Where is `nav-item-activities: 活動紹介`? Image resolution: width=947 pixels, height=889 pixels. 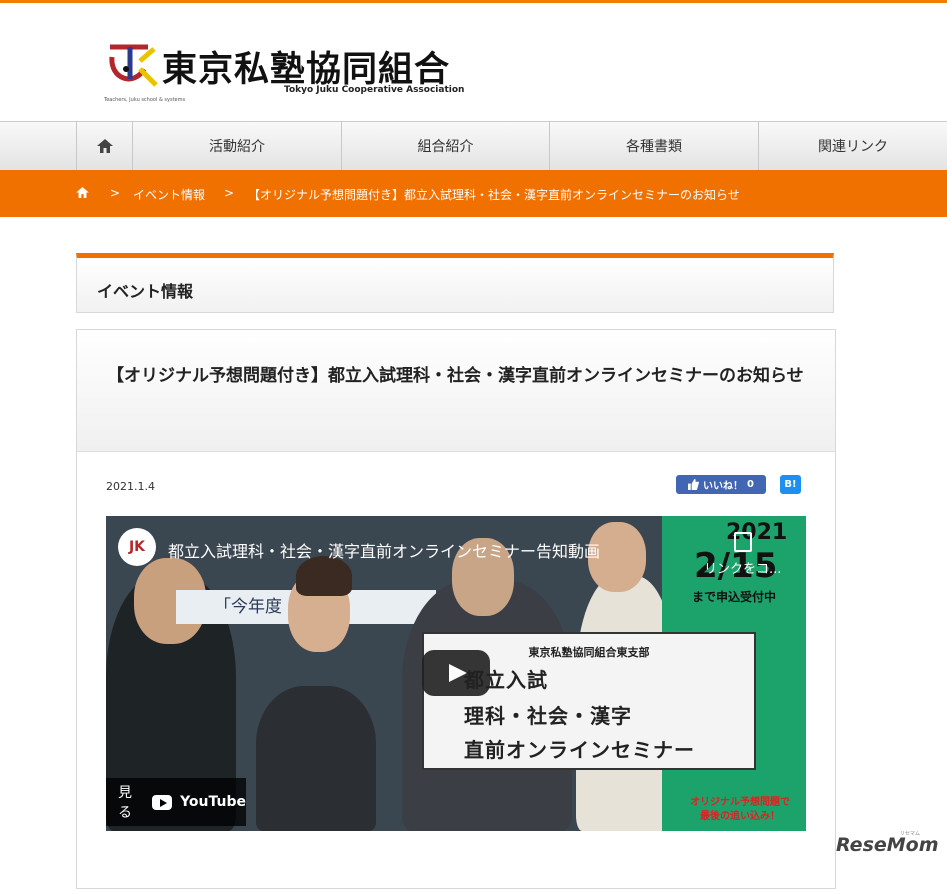 nav-item-activities: 活動紹介 is located at coordinates (236, 146).